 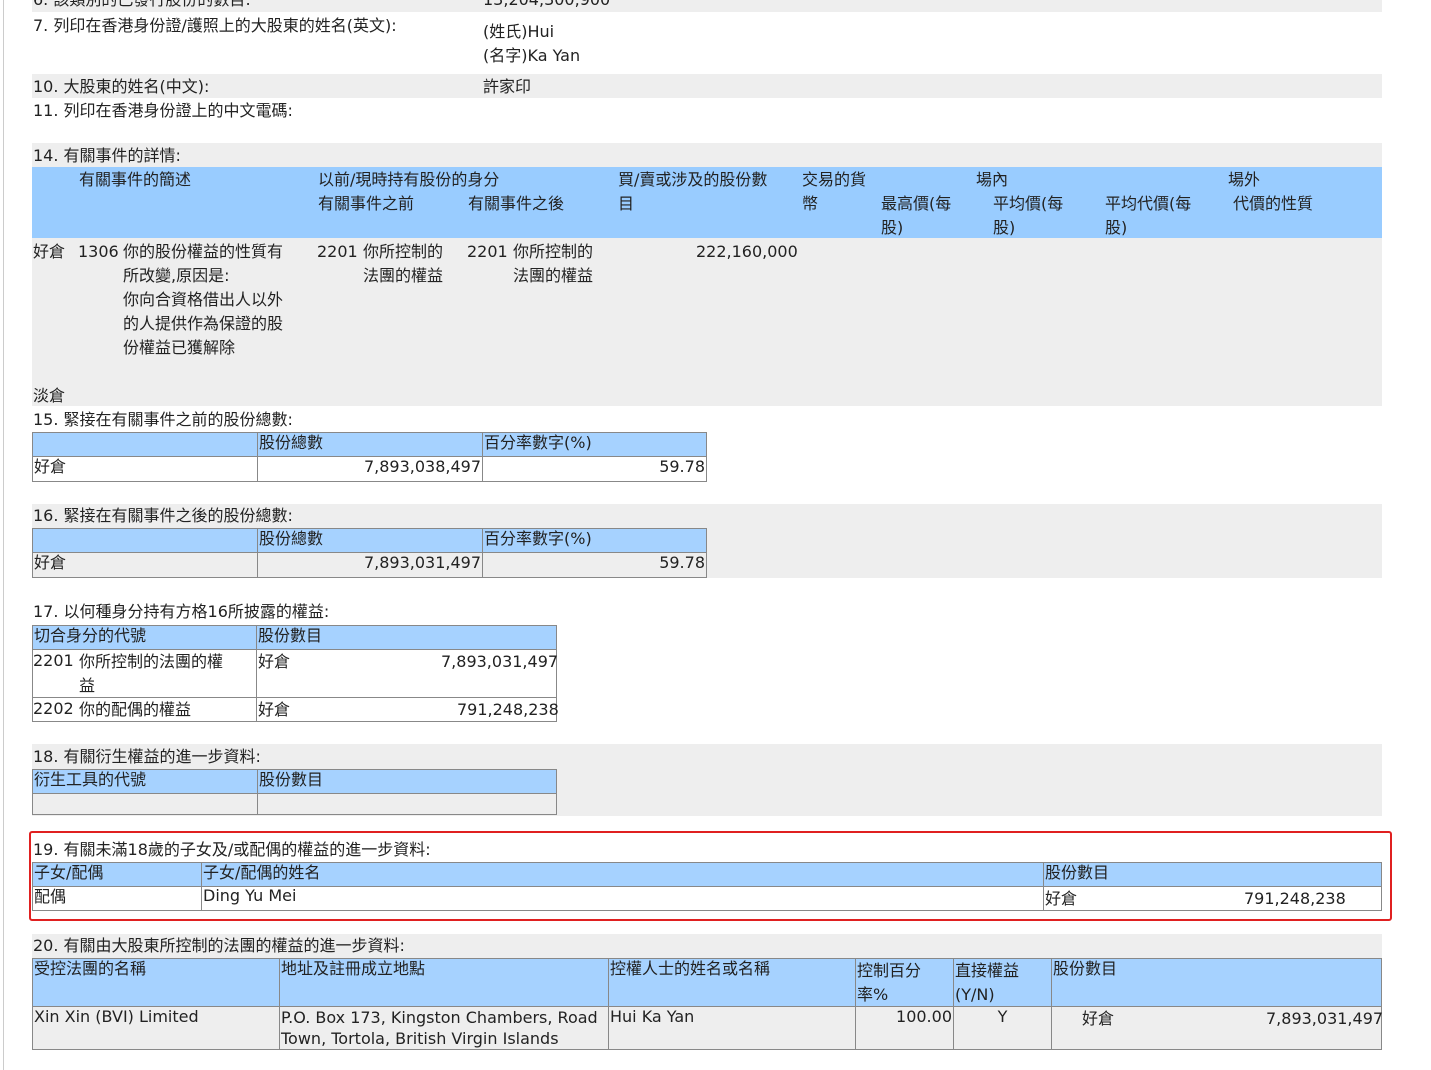 What do you see at coordinates (156, 982) in the screenshot?
I see `s20-header-corp: 受控法團的名稱` at bounding box center [156, 982].